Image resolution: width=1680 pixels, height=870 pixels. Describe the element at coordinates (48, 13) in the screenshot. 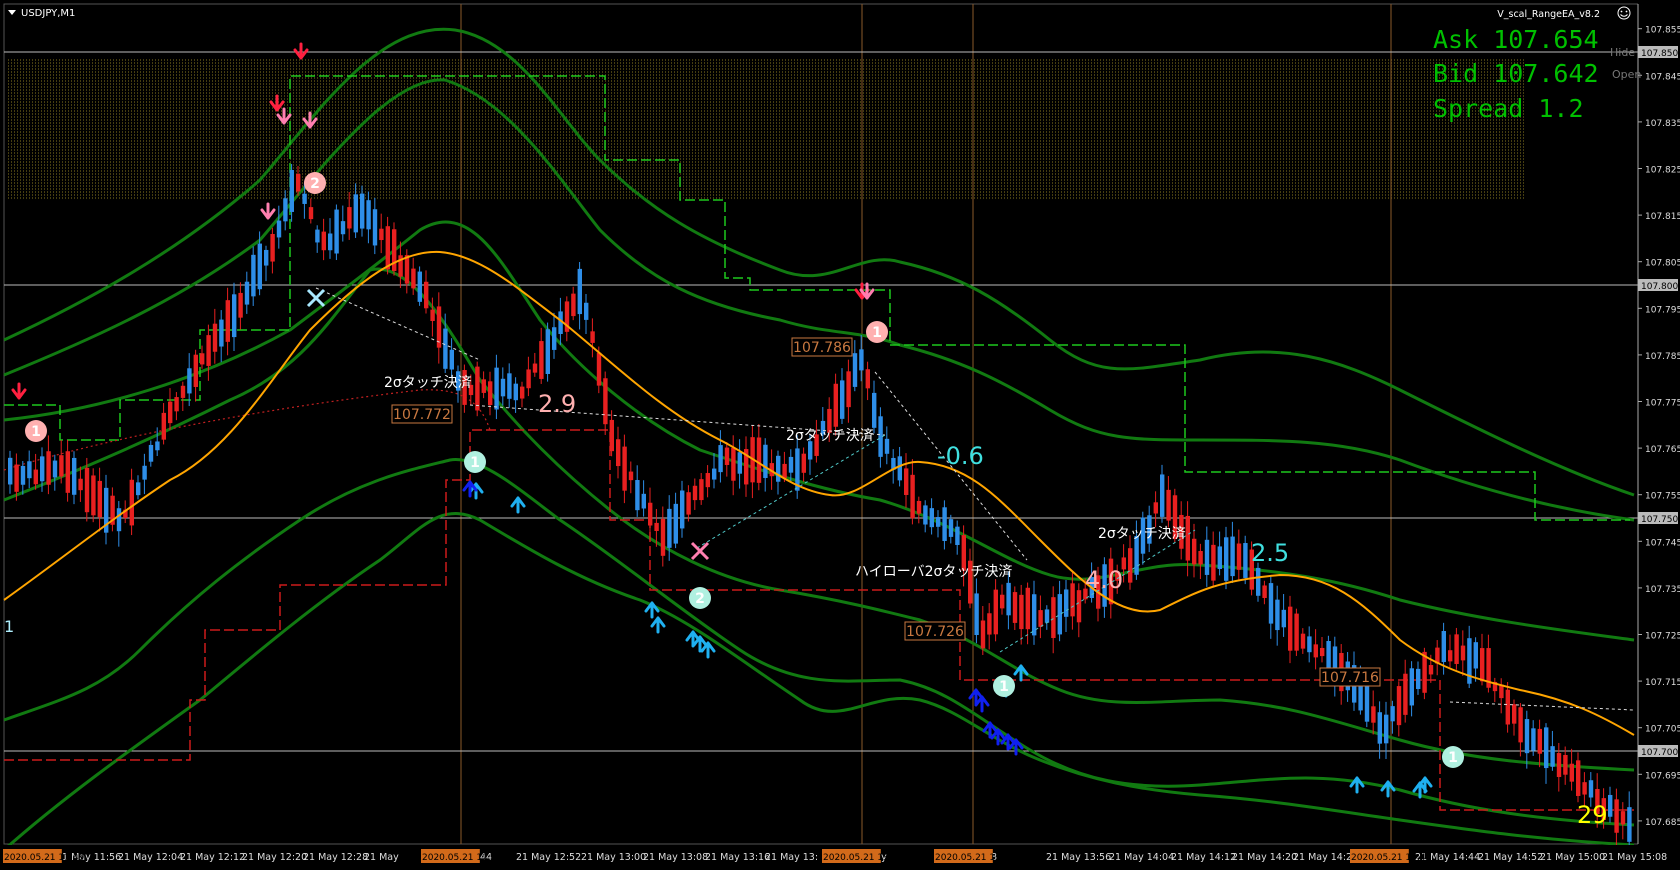

I see `symbol-label: USDJPY,M1` at that location.